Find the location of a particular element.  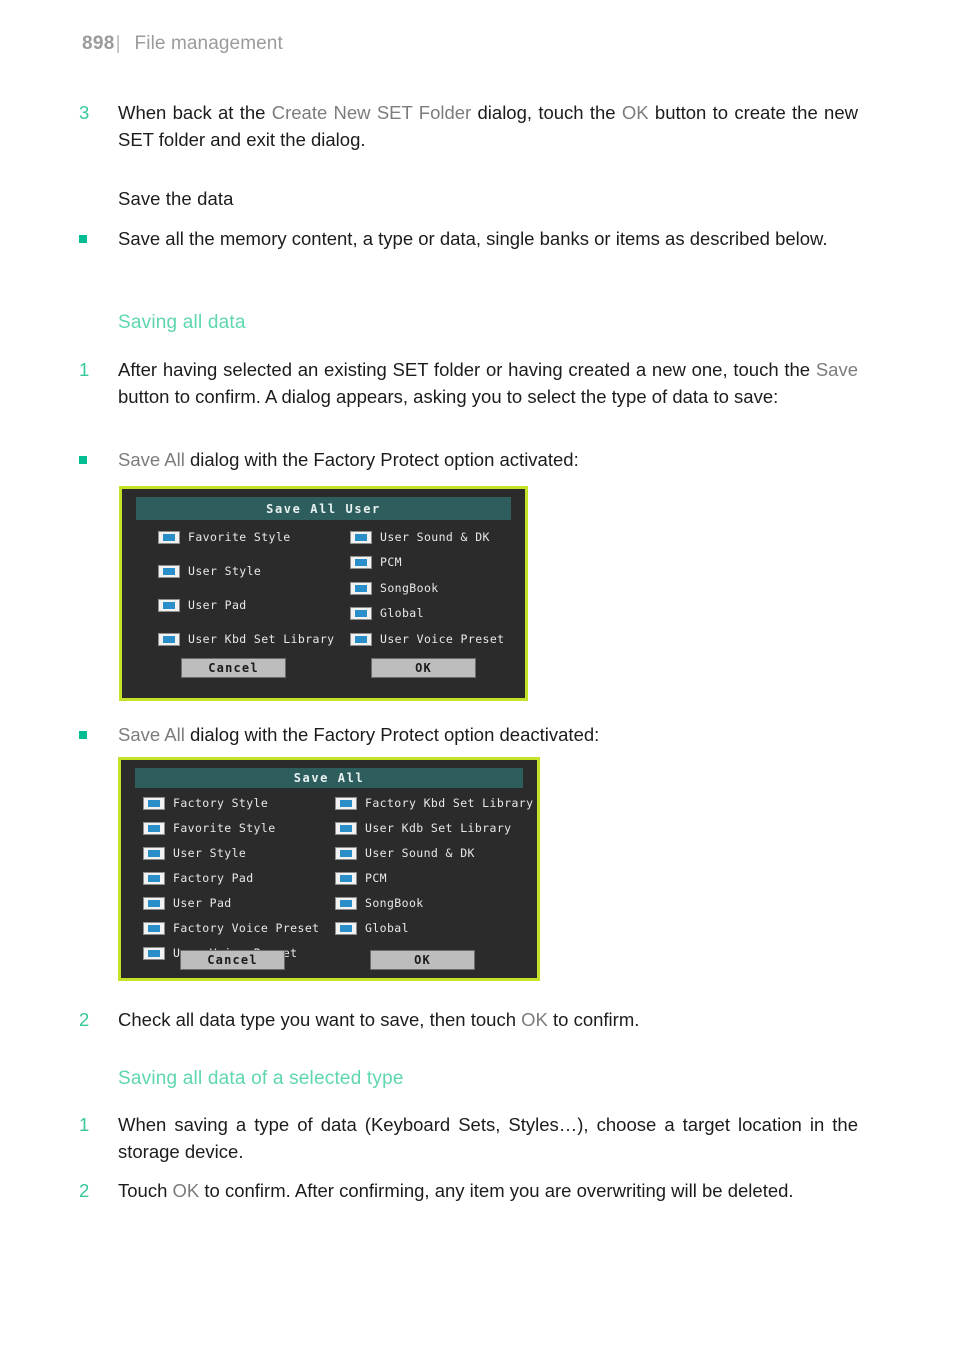

step-saving-1-number: 1 is located at coordinates (84, 369).